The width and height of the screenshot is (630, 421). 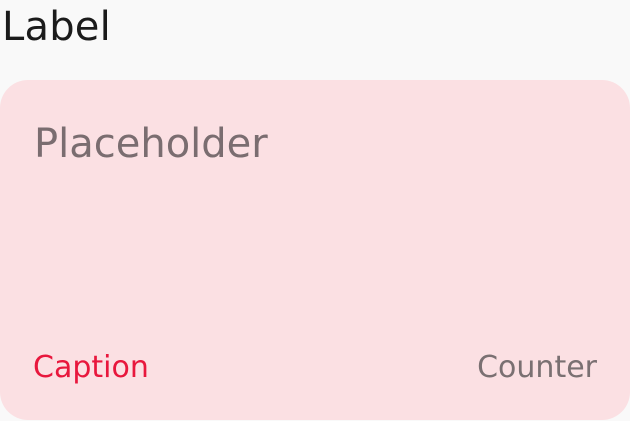 What do you see at coordinates (537, 367) in the screenshot?
I see `character-counter: Counter` at bounding box center [537, 367].